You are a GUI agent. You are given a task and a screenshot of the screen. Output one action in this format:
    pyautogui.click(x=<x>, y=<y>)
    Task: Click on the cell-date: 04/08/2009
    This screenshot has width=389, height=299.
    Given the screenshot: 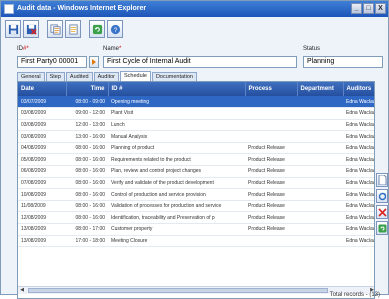 What is the action you would take?
    pyautogui.click(x=42, y=148)
    